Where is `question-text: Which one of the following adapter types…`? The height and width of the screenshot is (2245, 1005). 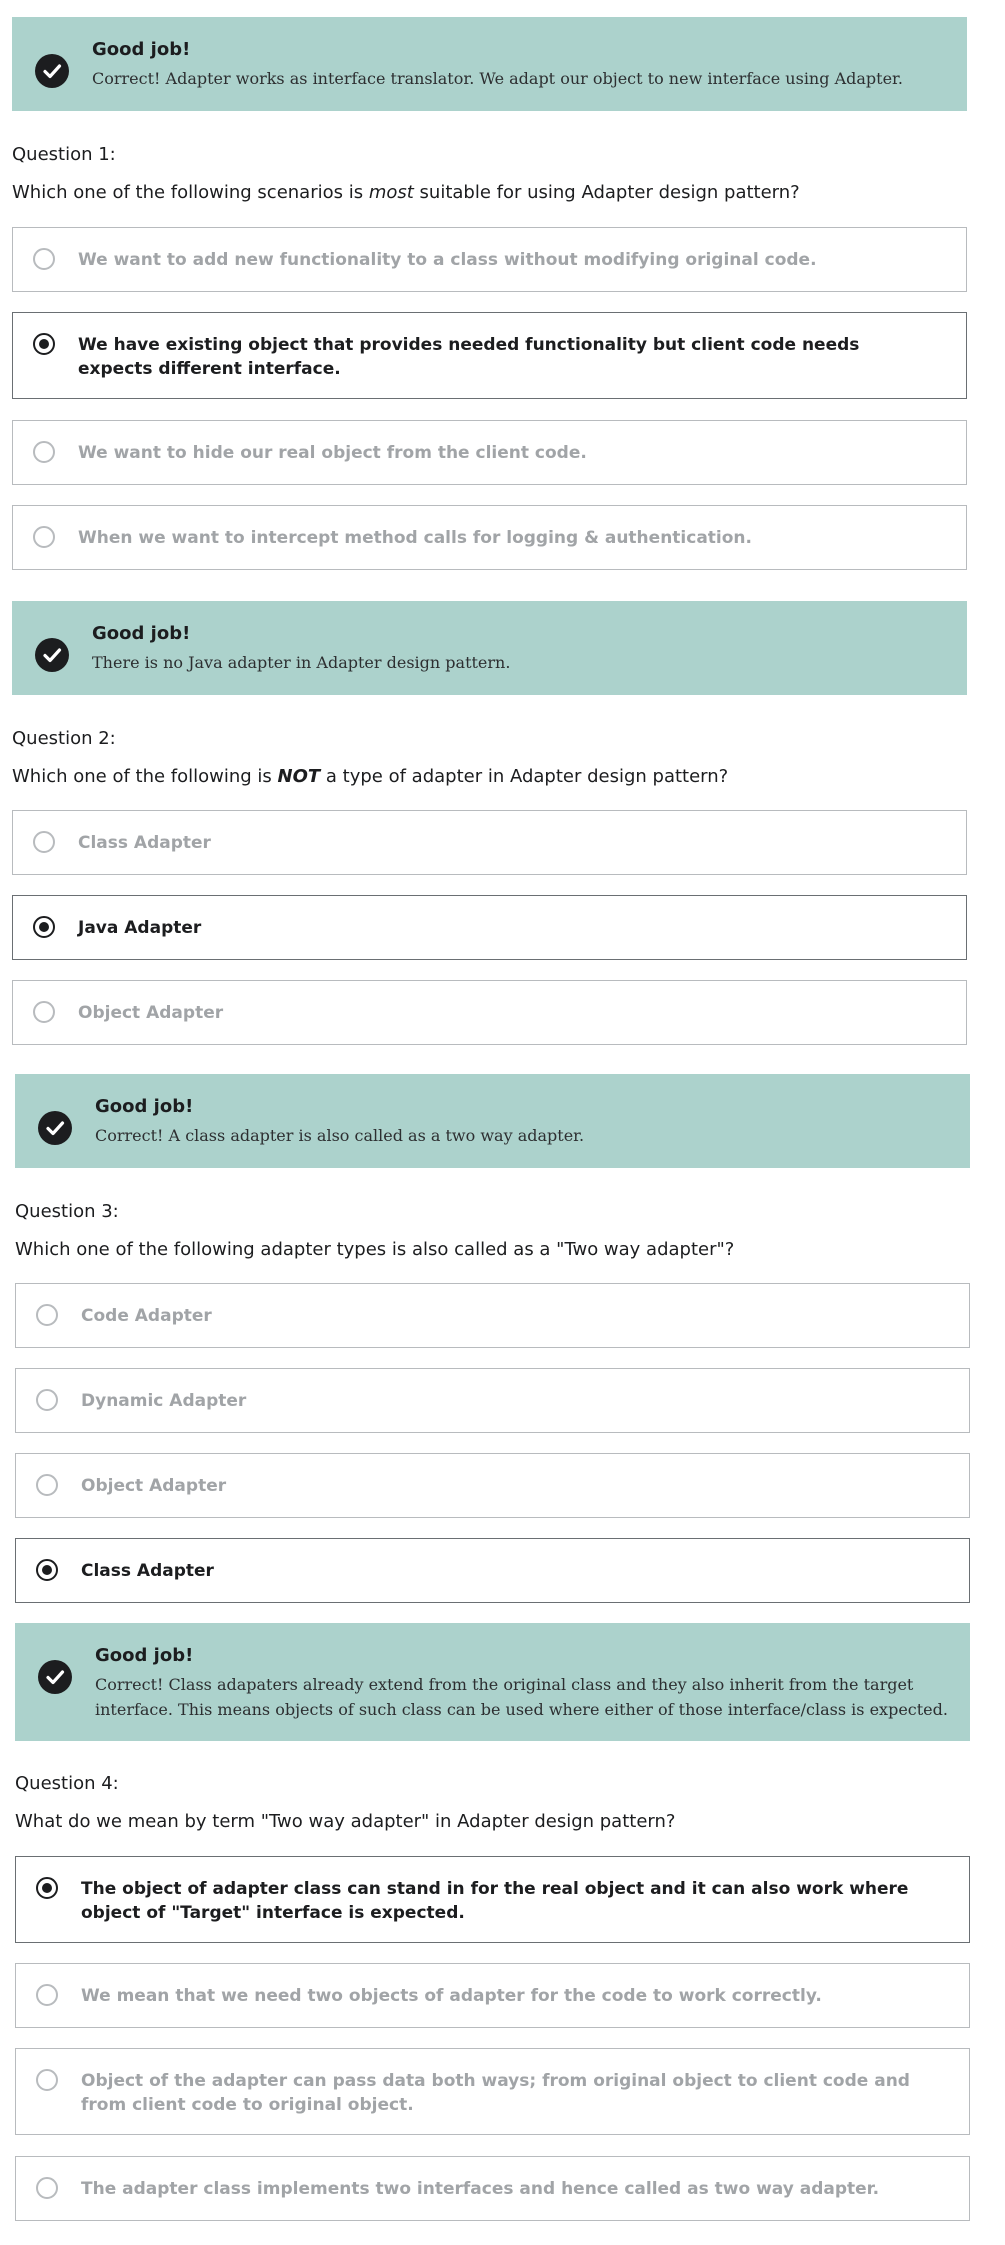 question-text: Which one of the following adapter types… is located at coordinates (375, 1249).